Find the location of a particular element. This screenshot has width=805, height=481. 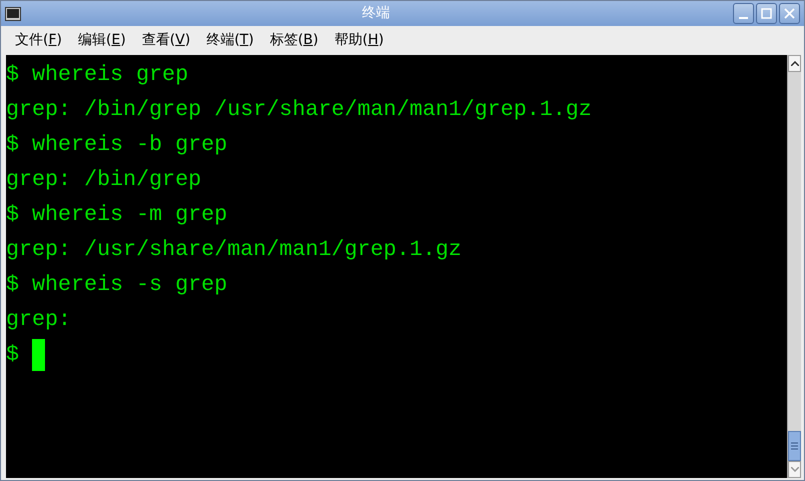

minimize-icon is located at coordinates (743, 17).